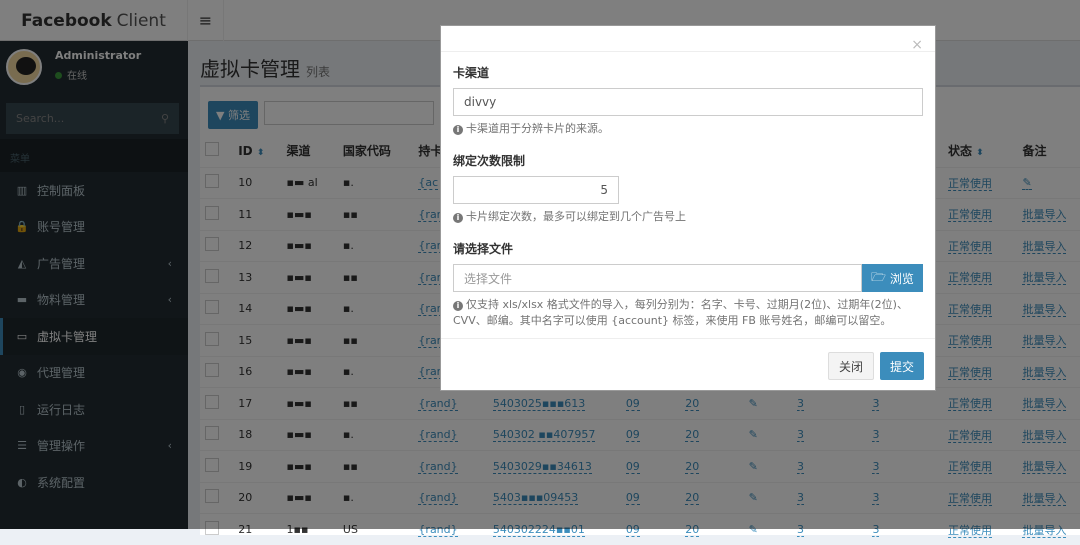 The image size is (1080, 545). I want to click on file-label: 请选择文件, so click(688, 248).